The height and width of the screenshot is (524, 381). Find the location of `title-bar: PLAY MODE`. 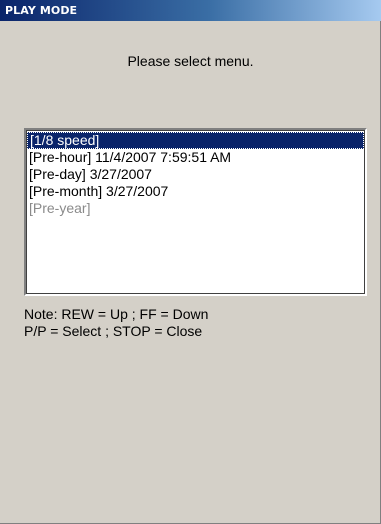

title-bar: PLAY MODE is located at coordinates (190, 10).